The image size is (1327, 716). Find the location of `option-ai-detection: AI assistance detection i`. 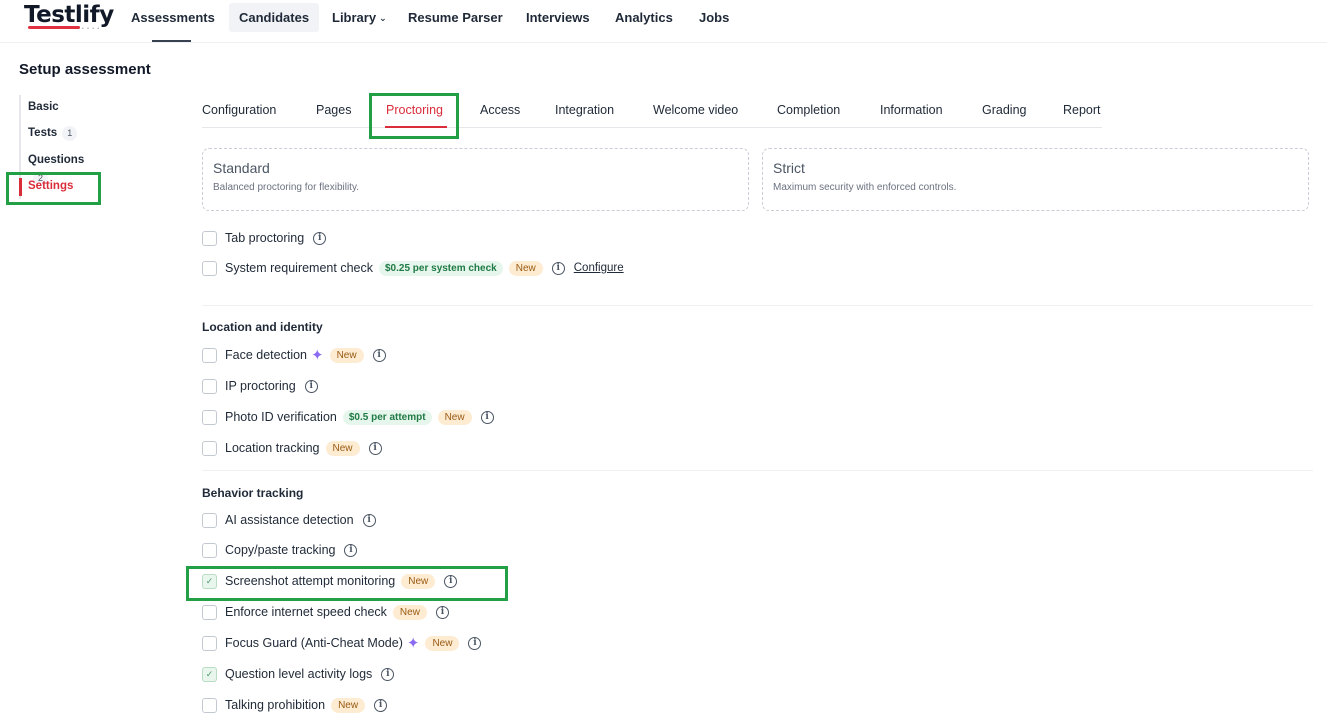

option-ai-detection: AI assistance detection i is located at coordinates (289, 520).